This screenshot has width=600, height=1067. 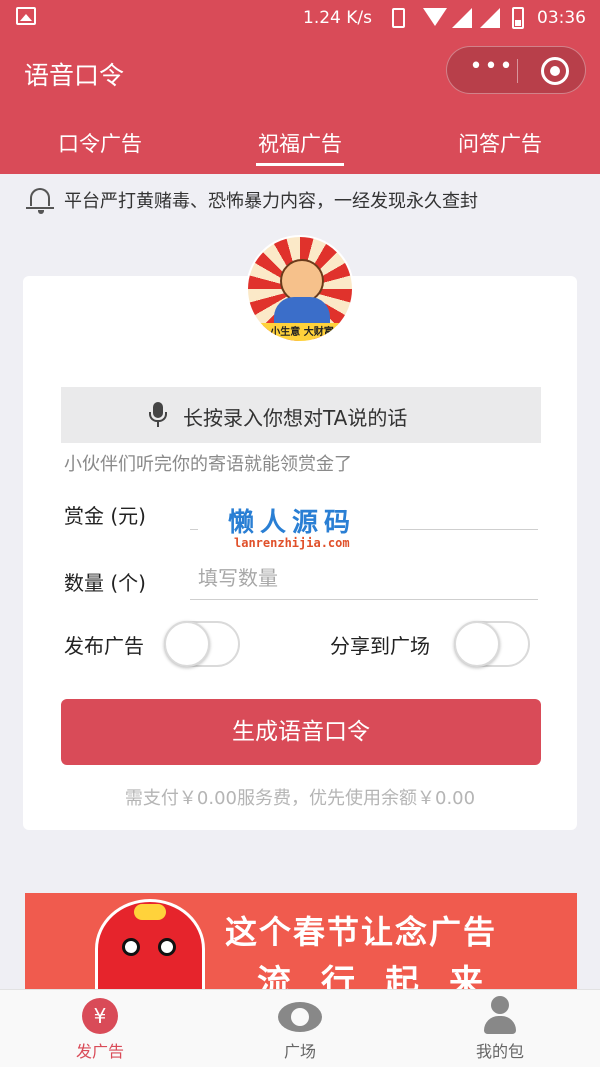 What do you see at coordinates (295, 418) in the screenshot?
I see `record-button-label: 长按录入你想对TA说的话` at bounding box center [295, 418].